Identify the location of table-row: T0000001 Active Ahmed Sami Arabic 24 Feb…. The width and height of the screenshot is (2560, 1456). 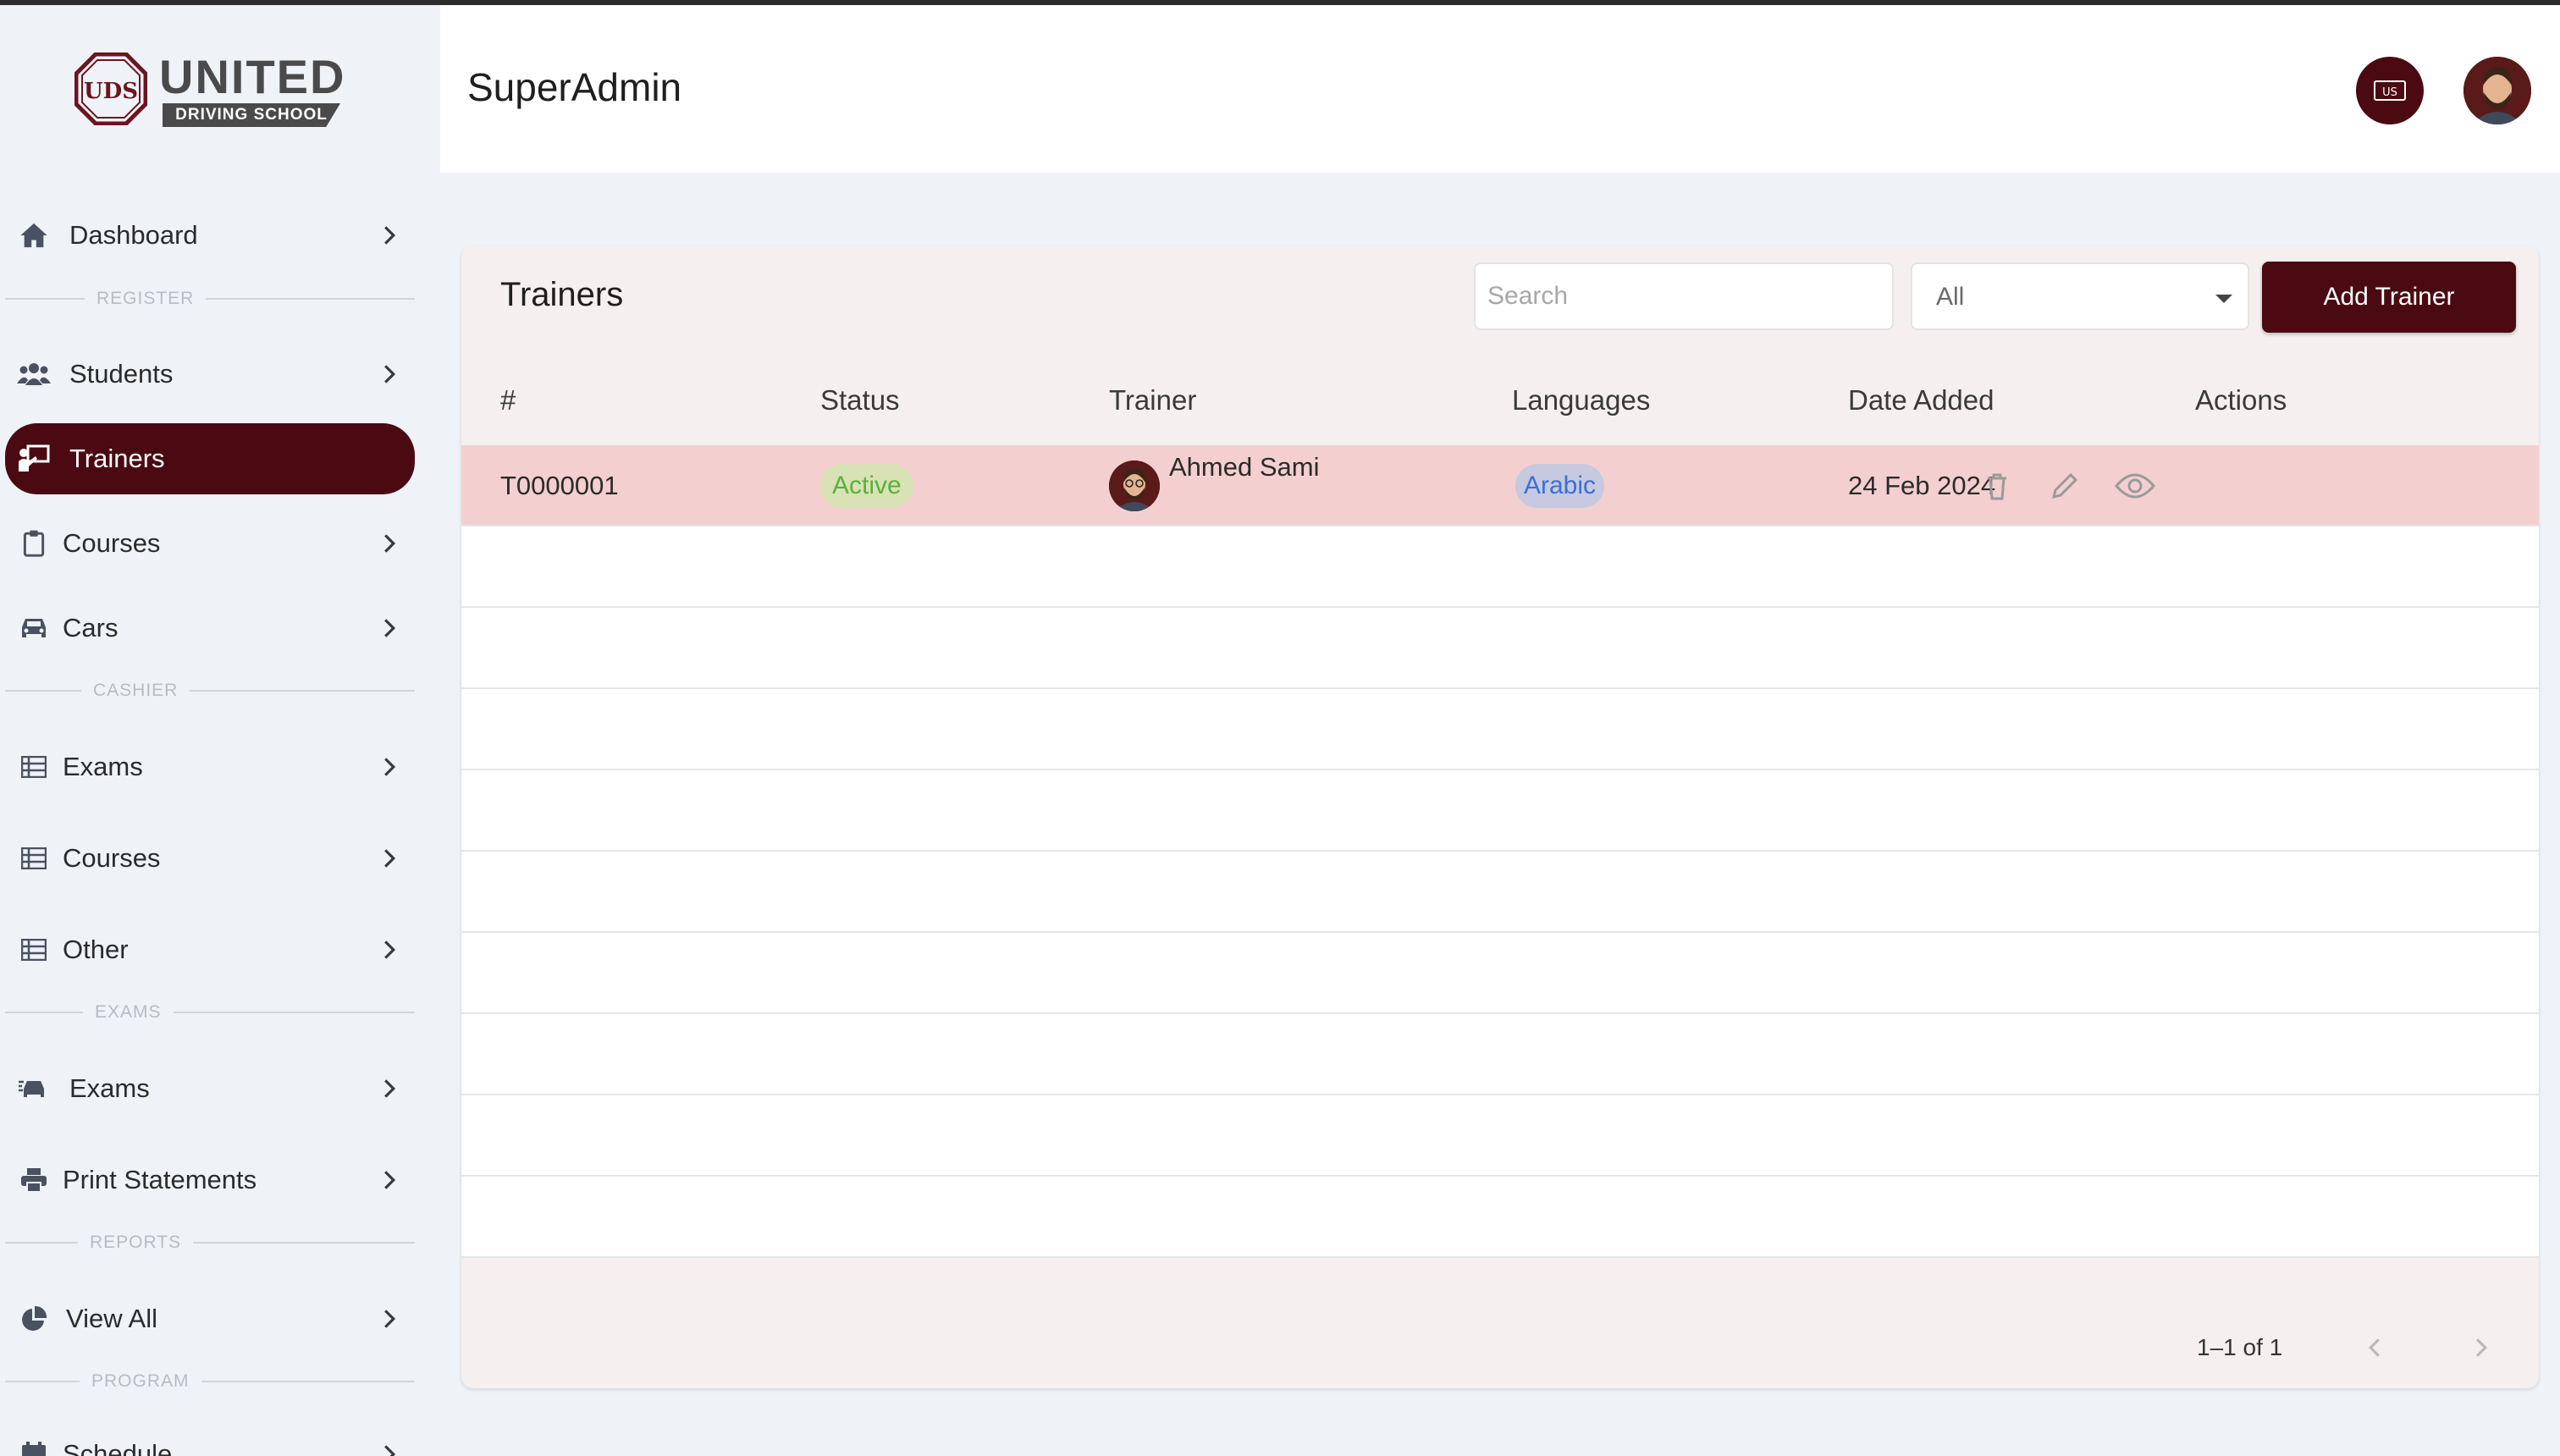
(1500, 486).